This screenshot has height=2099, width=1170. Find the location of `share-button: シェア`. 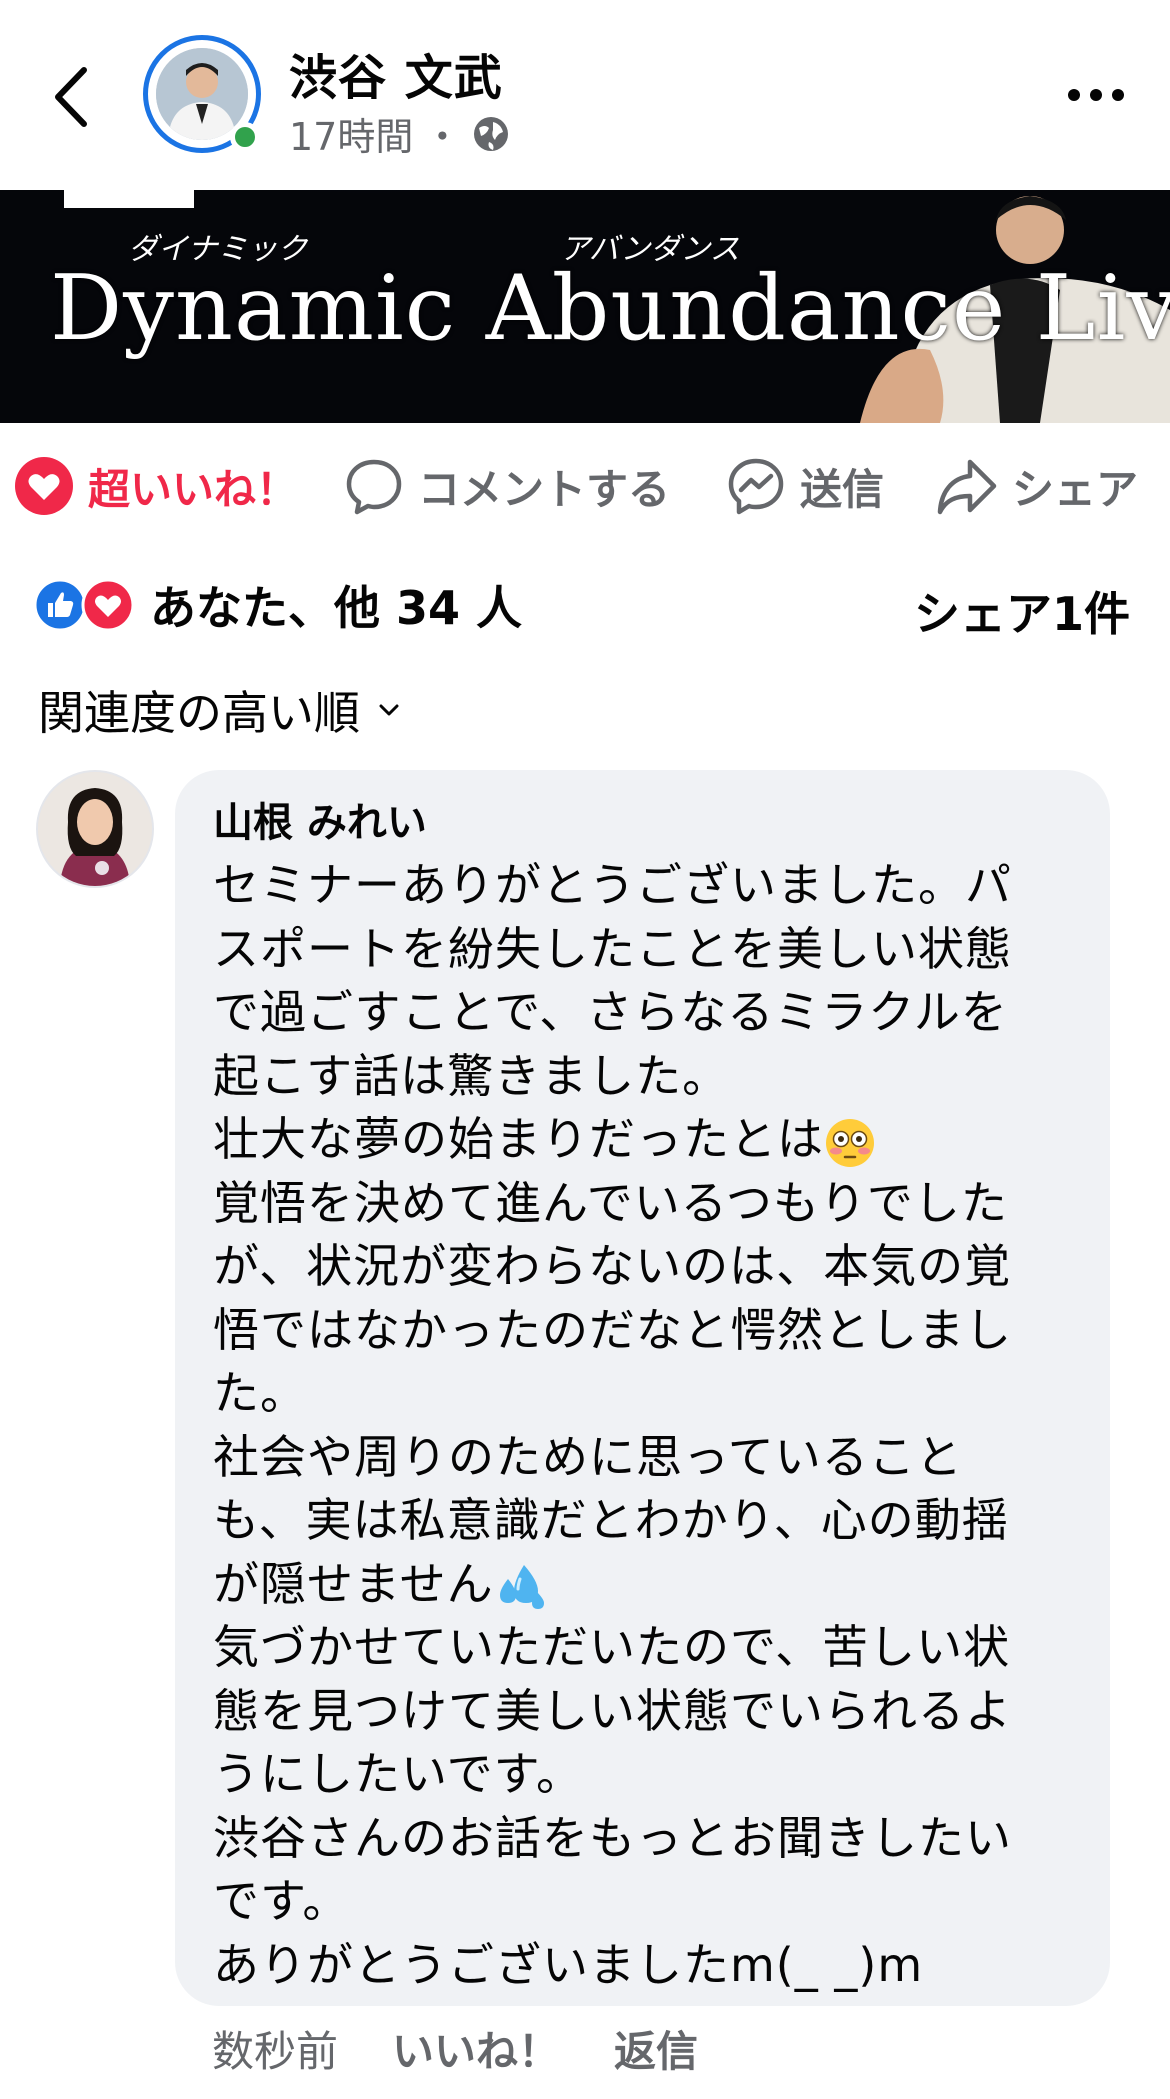

share-button: シェア is located at coordinates (1037, 486).